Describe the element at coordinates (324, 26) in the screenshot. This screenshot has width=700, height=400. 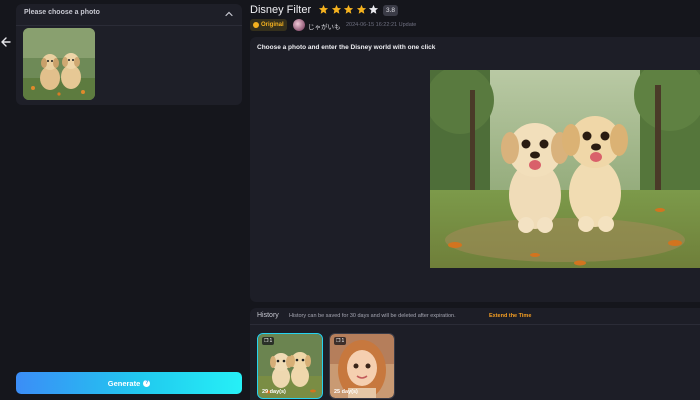
I see `author-name: じゃがいも` at that location.